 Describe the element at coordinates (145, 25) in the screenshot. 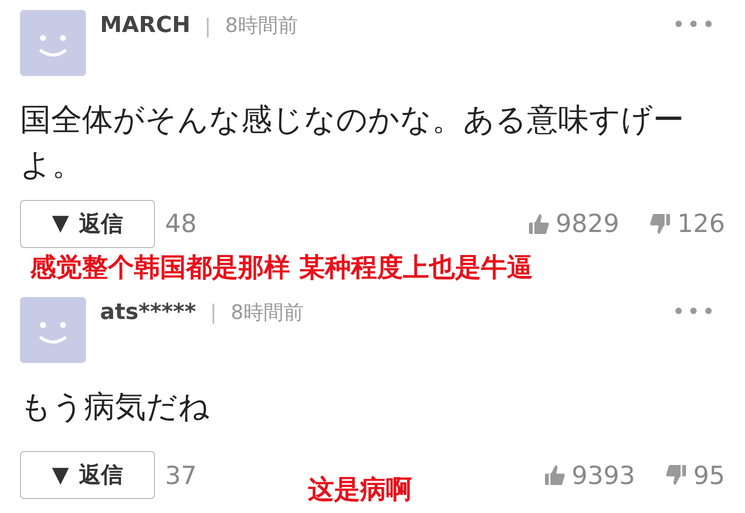

I see `username: MARCH` at that location.